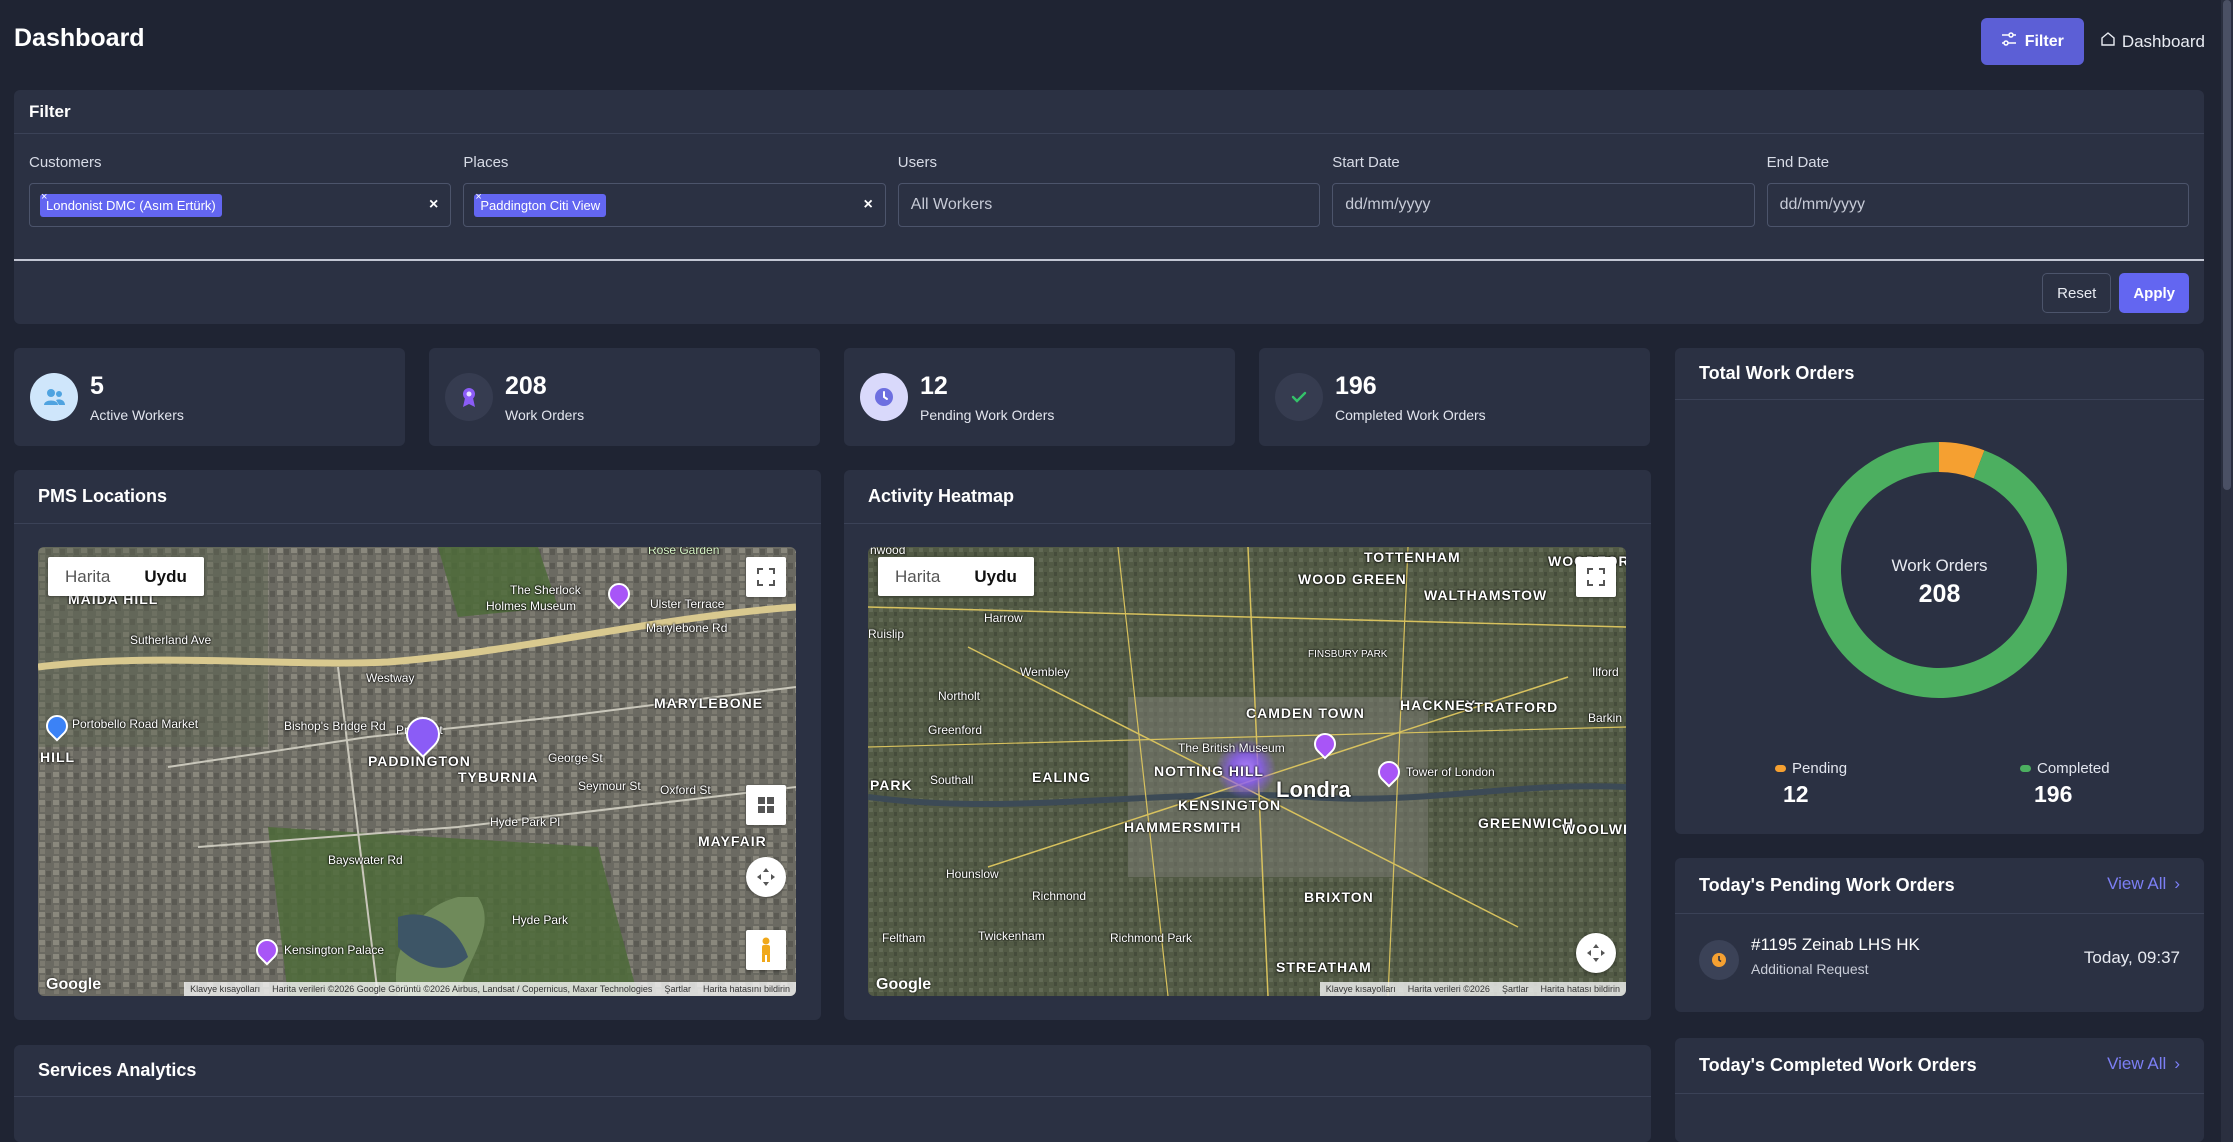 The width and height of the screenshot is (2233, 1142). I want to click on map-label: GREENWICH, so click(1526, 823).